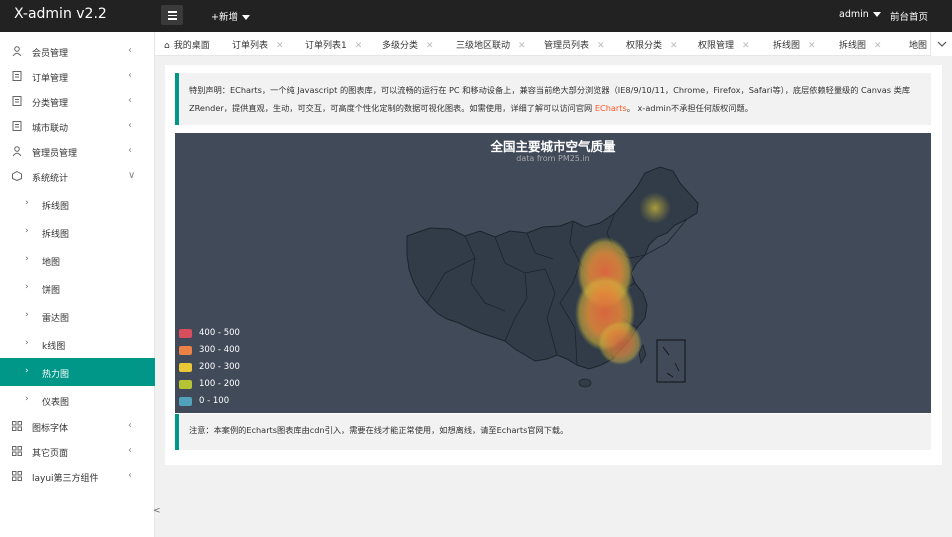 The width and height of the screenshot is (952, 537). I want to click on sidebar-bottom-item-1: 图标字体 ‹, so click(77, 426).